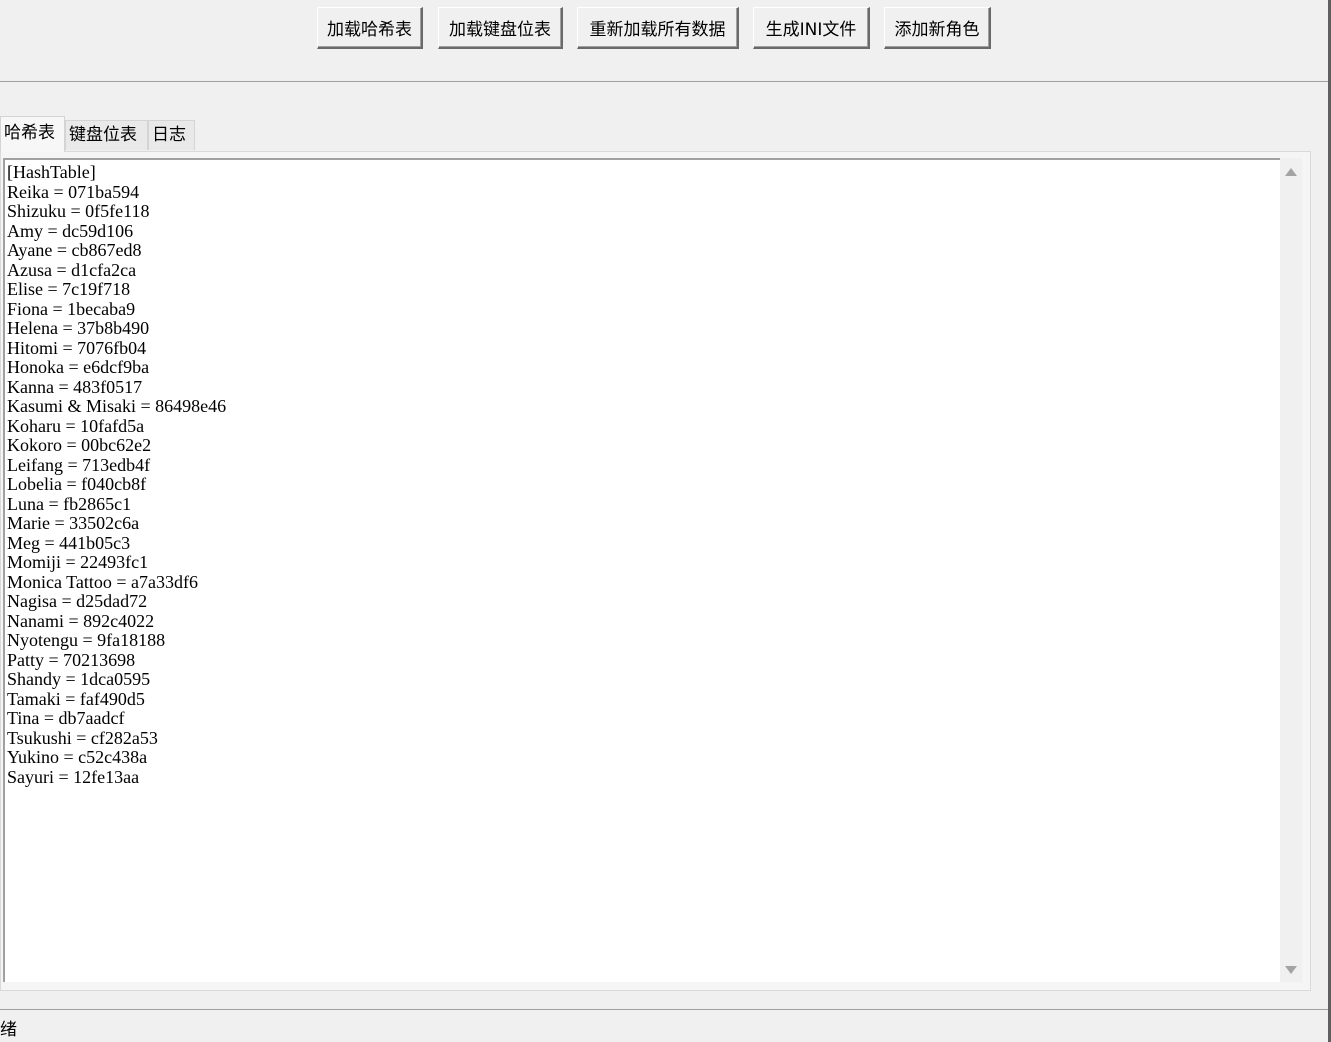 The width and height of the screenshot is (1331, 1042). I want to click on hash-entry-line: Kanna = 483f0517, so click(75, 386).